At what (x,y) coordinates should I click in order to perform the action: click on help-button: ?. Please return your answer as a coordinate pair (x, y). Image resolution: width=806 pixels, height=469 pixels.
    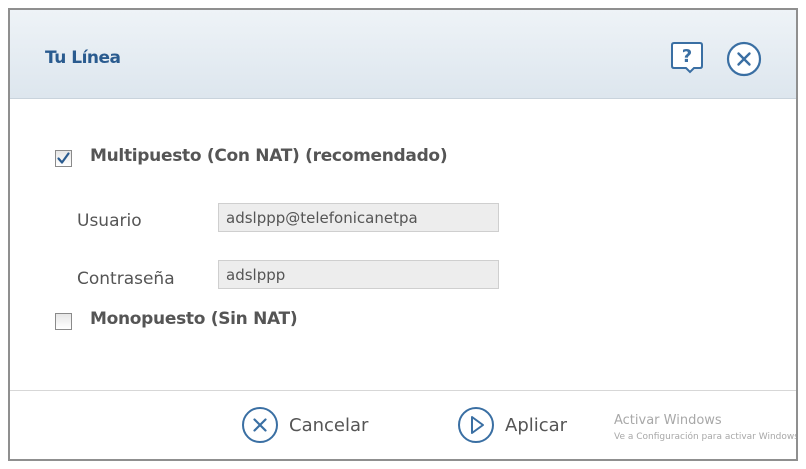
    Looking at the image, I should click on (687, 57).